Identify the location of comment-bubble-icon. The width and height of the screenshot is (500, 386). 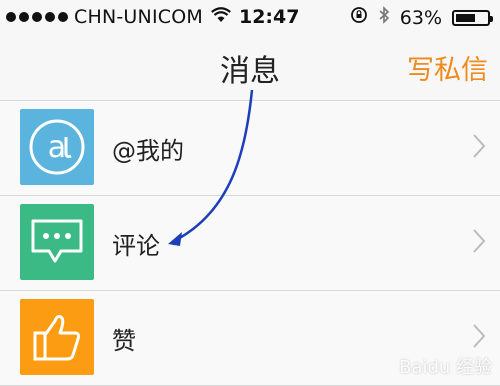
(57, 242).